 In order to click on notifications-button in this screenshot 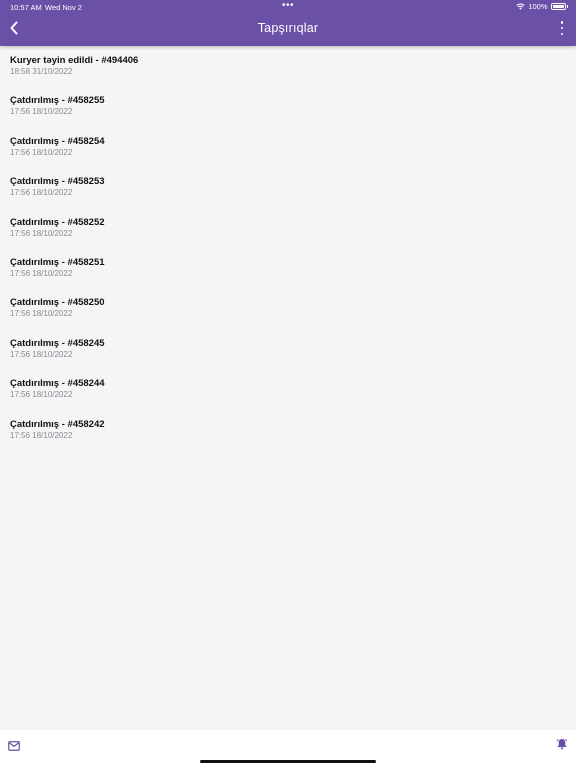, I will do `click(562, 743)`.